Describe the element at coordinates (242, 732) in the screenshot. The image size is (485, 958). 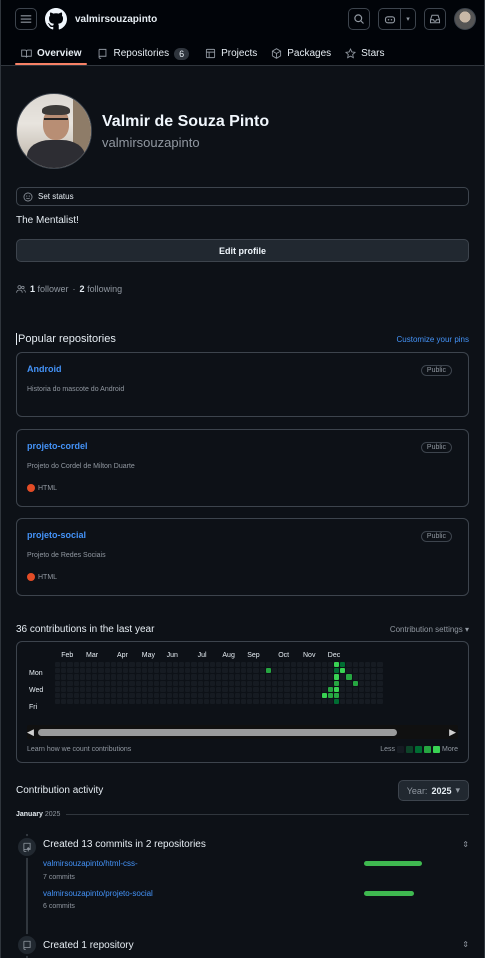
I see `graph-horizontal-scrollbar: ◀ ▶` at that location.